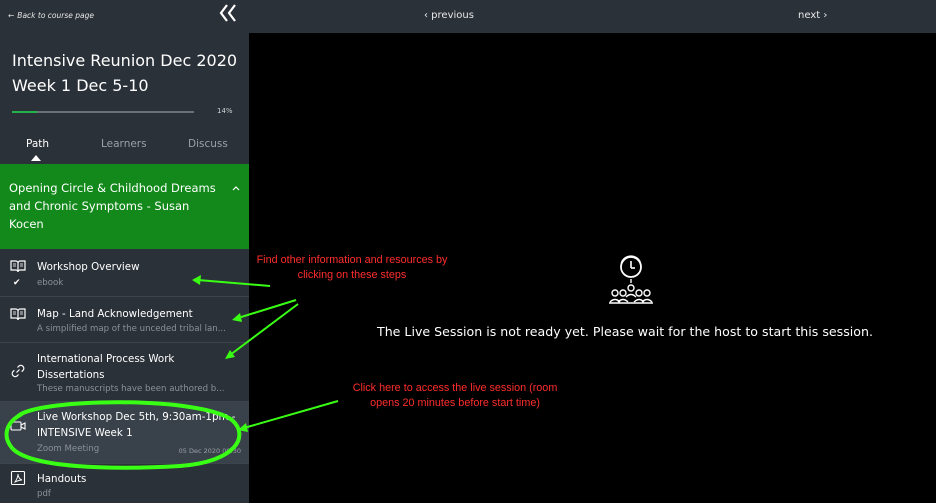 Image resolution: width=936 pixels, height=503 pixels. Describe the element at coordinates (11, 15) in the screenshot. I see `arrow-left-icon: ←` at that location.